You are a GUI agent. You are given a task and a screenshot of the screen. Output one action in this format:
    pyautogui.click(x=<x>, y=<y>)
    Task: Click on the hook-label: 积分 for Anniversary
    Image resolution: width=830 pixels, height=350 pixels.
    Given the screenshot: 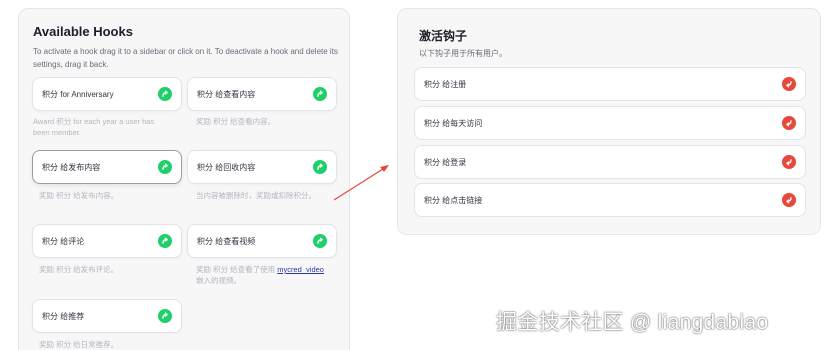 What is the action you would take?
    pyautogui.click(x=78, y=94)
    